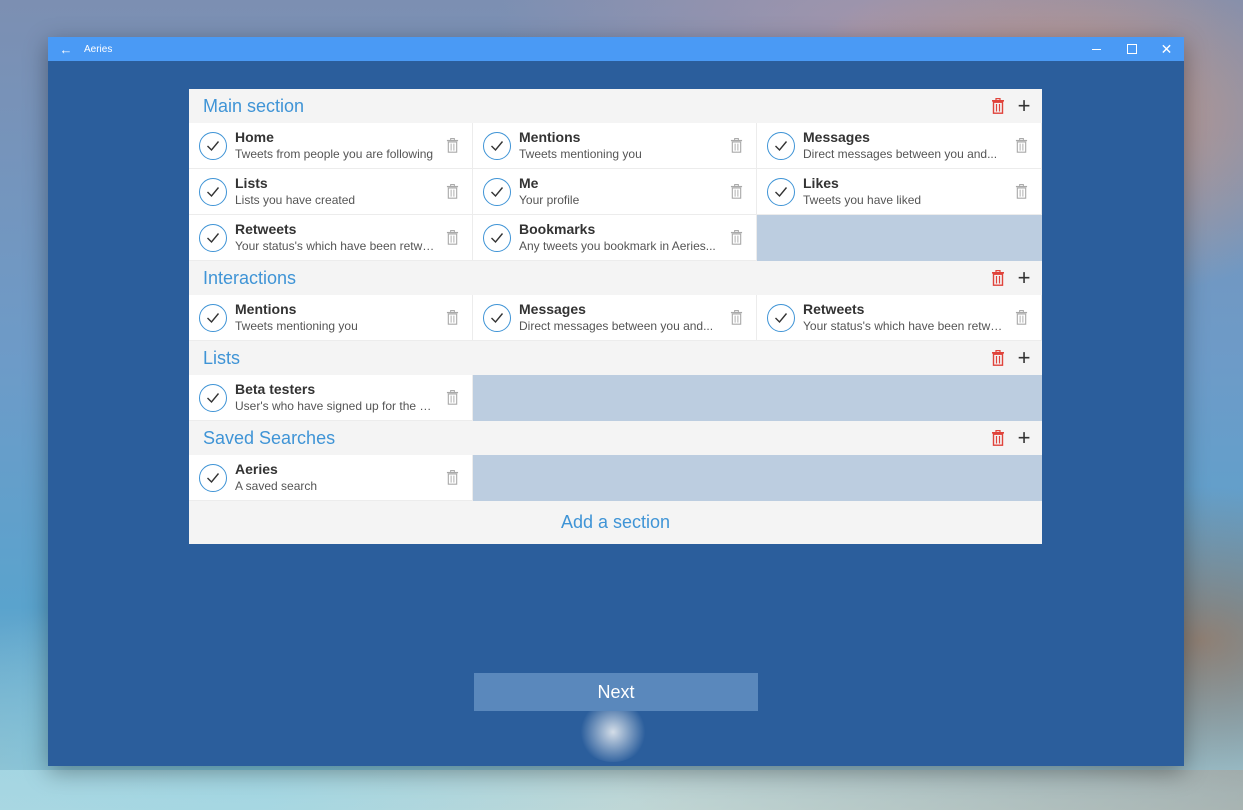  Describe the element at coordinates (615, 106) in the screenshot. I see `section-header: Main section +` at that location.